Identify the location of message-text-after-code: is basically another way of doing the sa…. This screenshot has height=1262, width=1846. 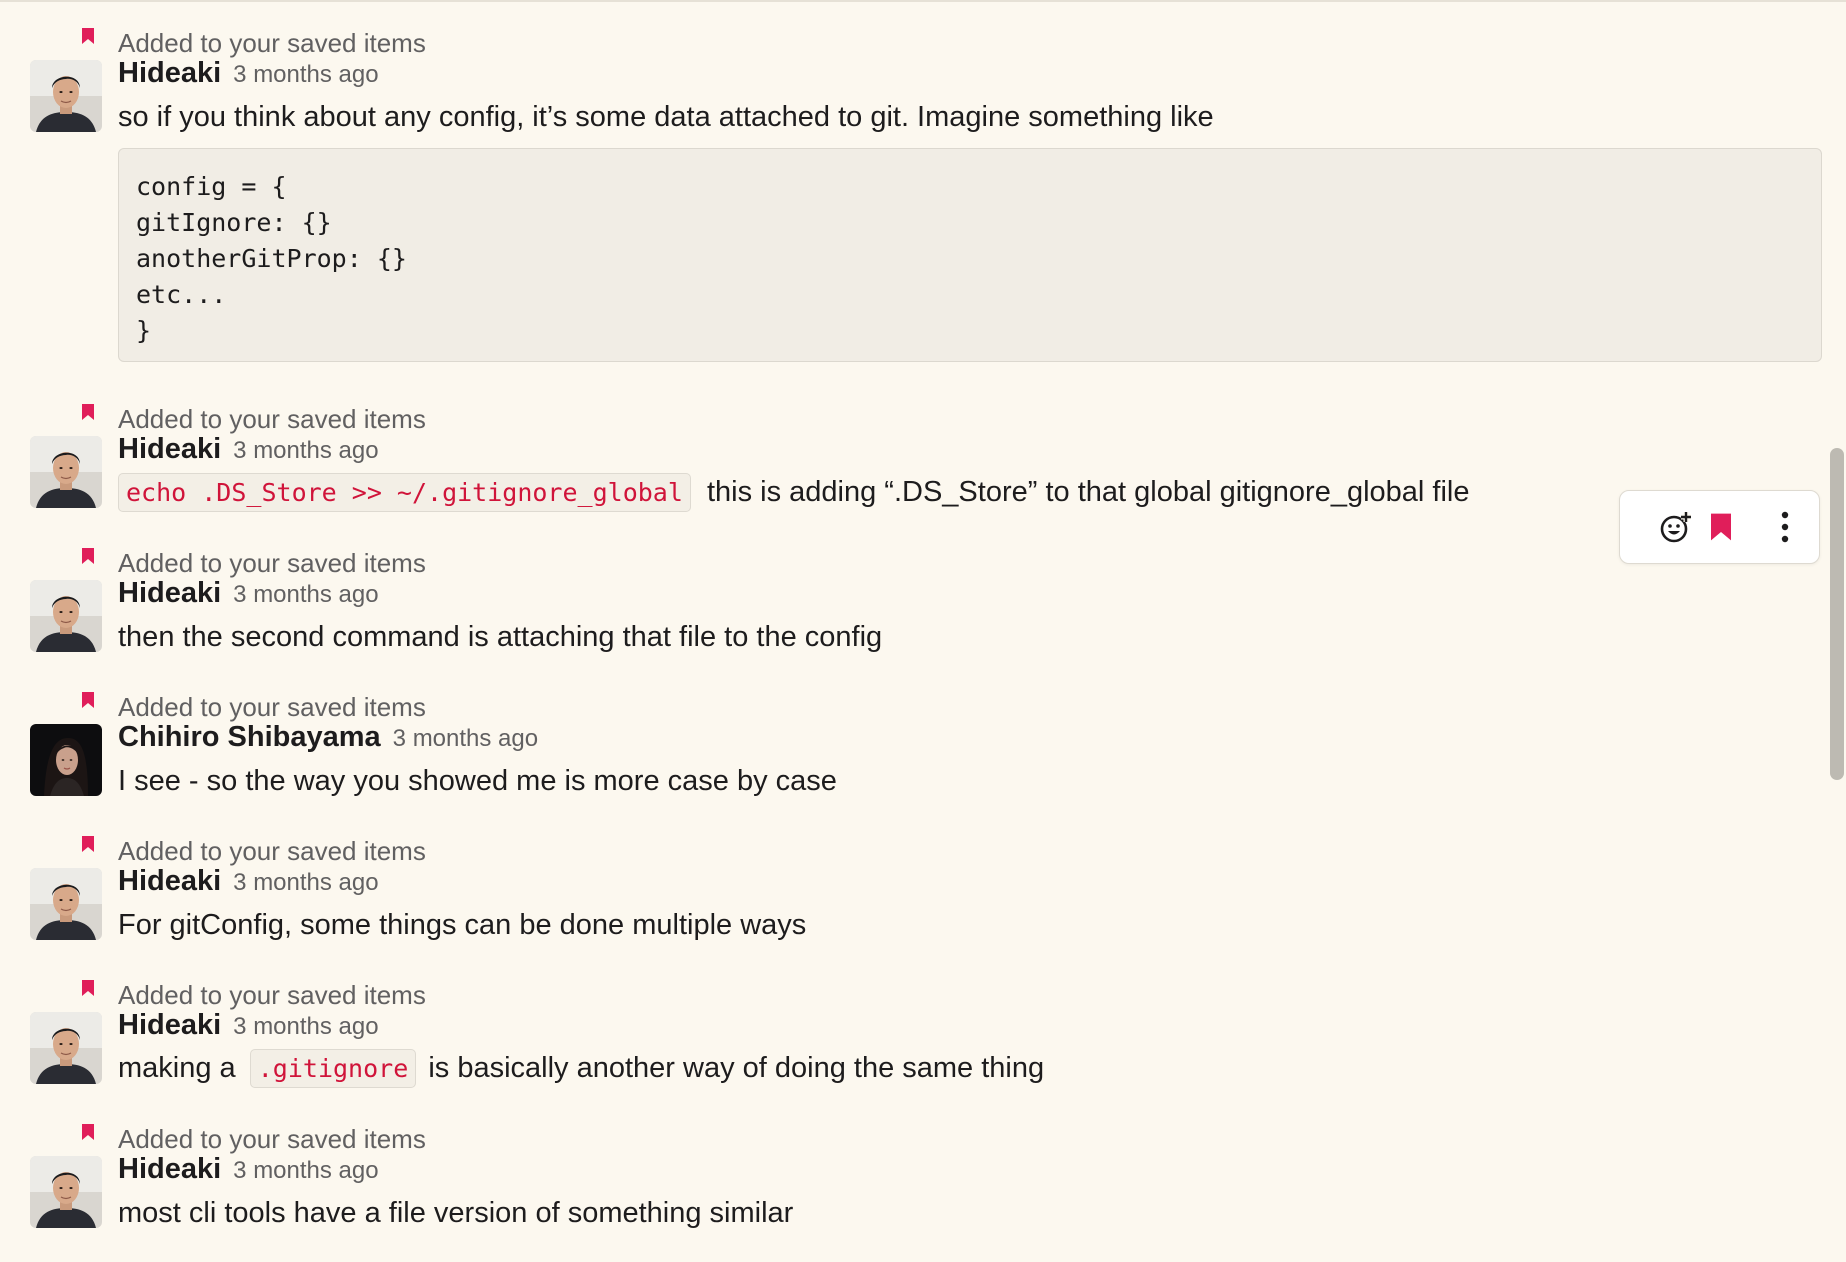
(736, 1068).